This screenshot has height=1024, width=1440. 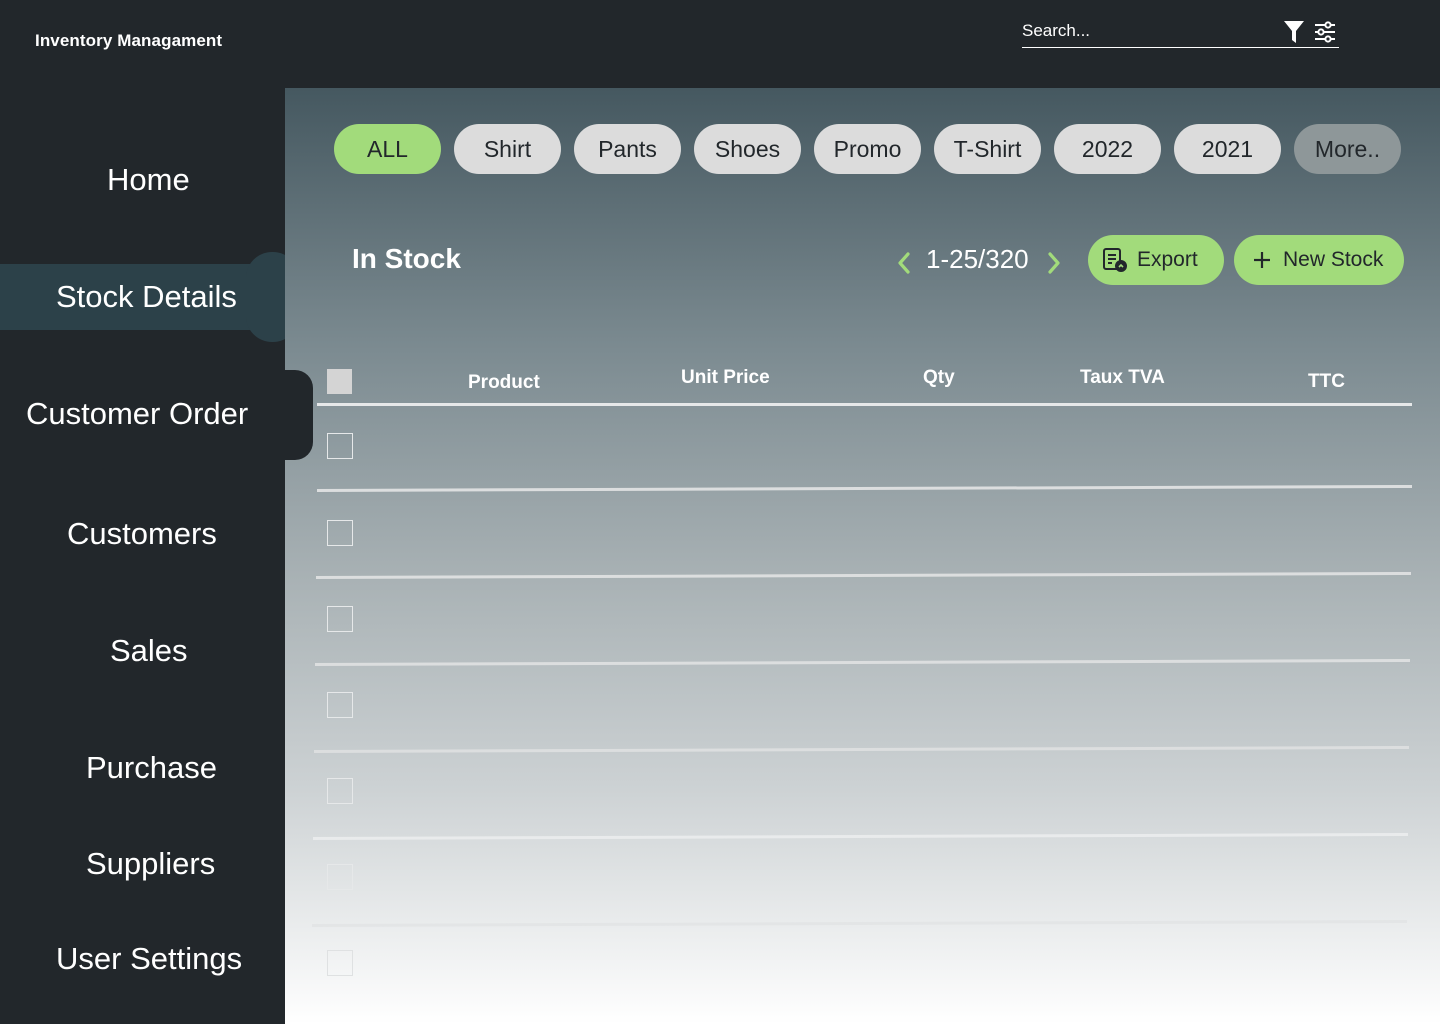 What do you see at coordinates (339, 381) in the screenshot?
I see `select-all-checkbox` at bounding box center [339, 381].